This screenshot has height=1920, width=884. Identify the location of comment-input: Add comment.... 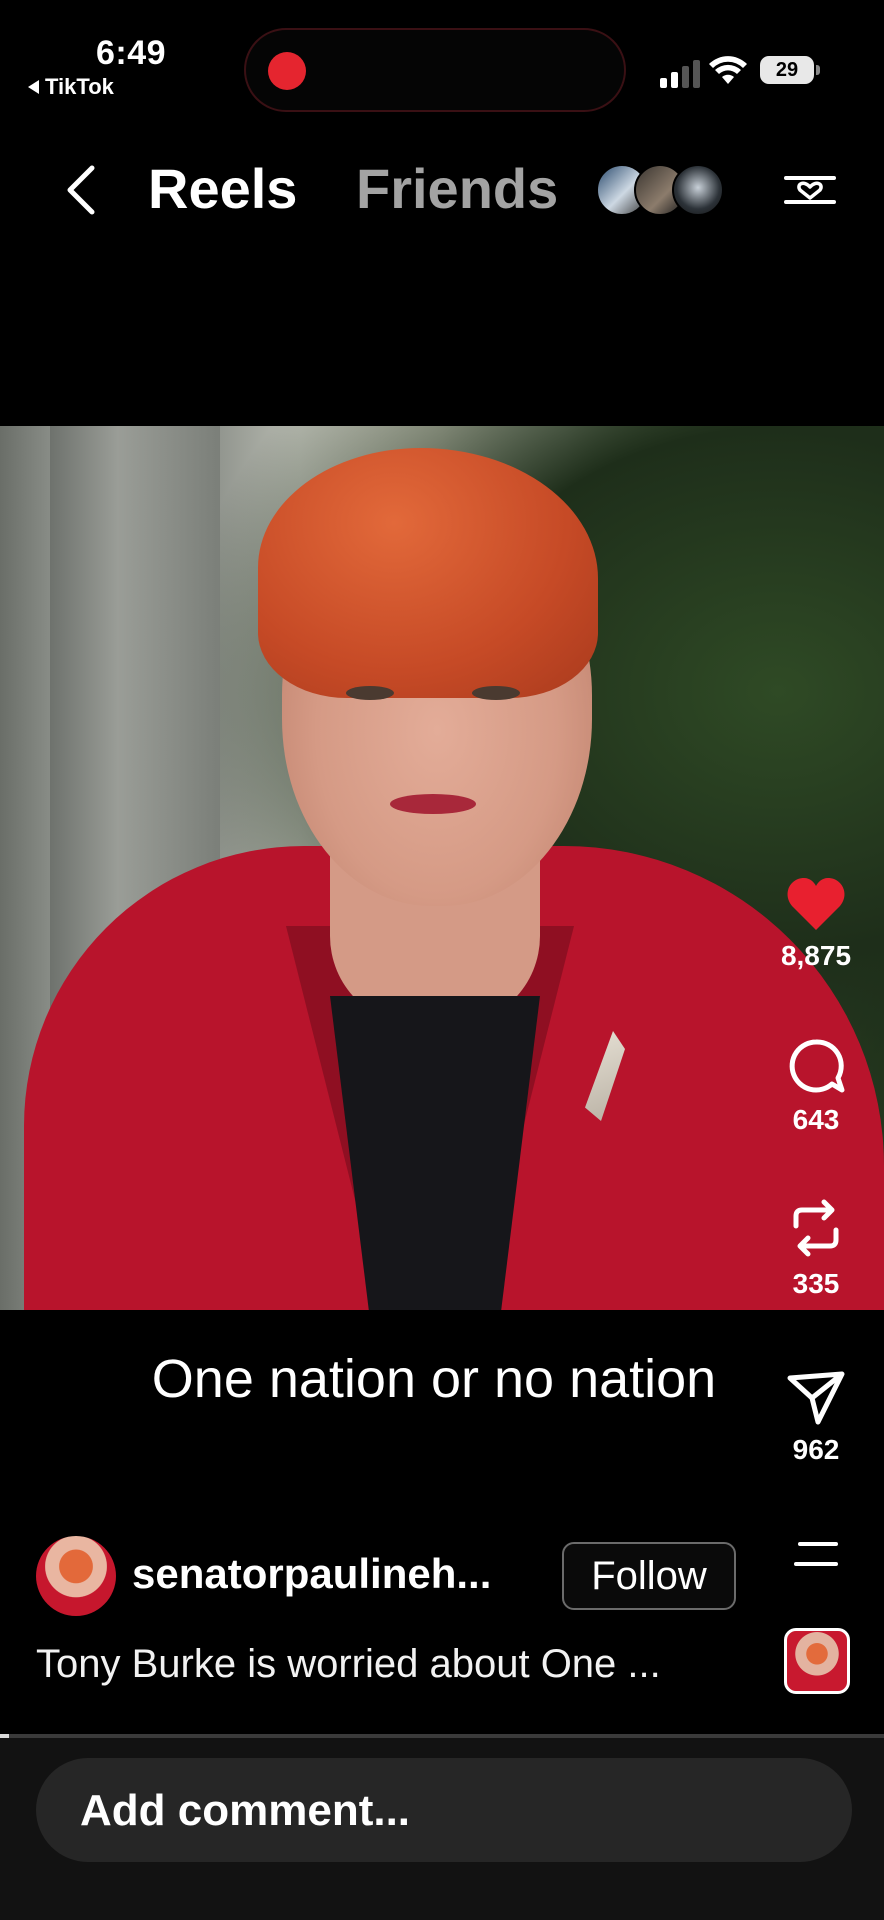
(444, 1810).